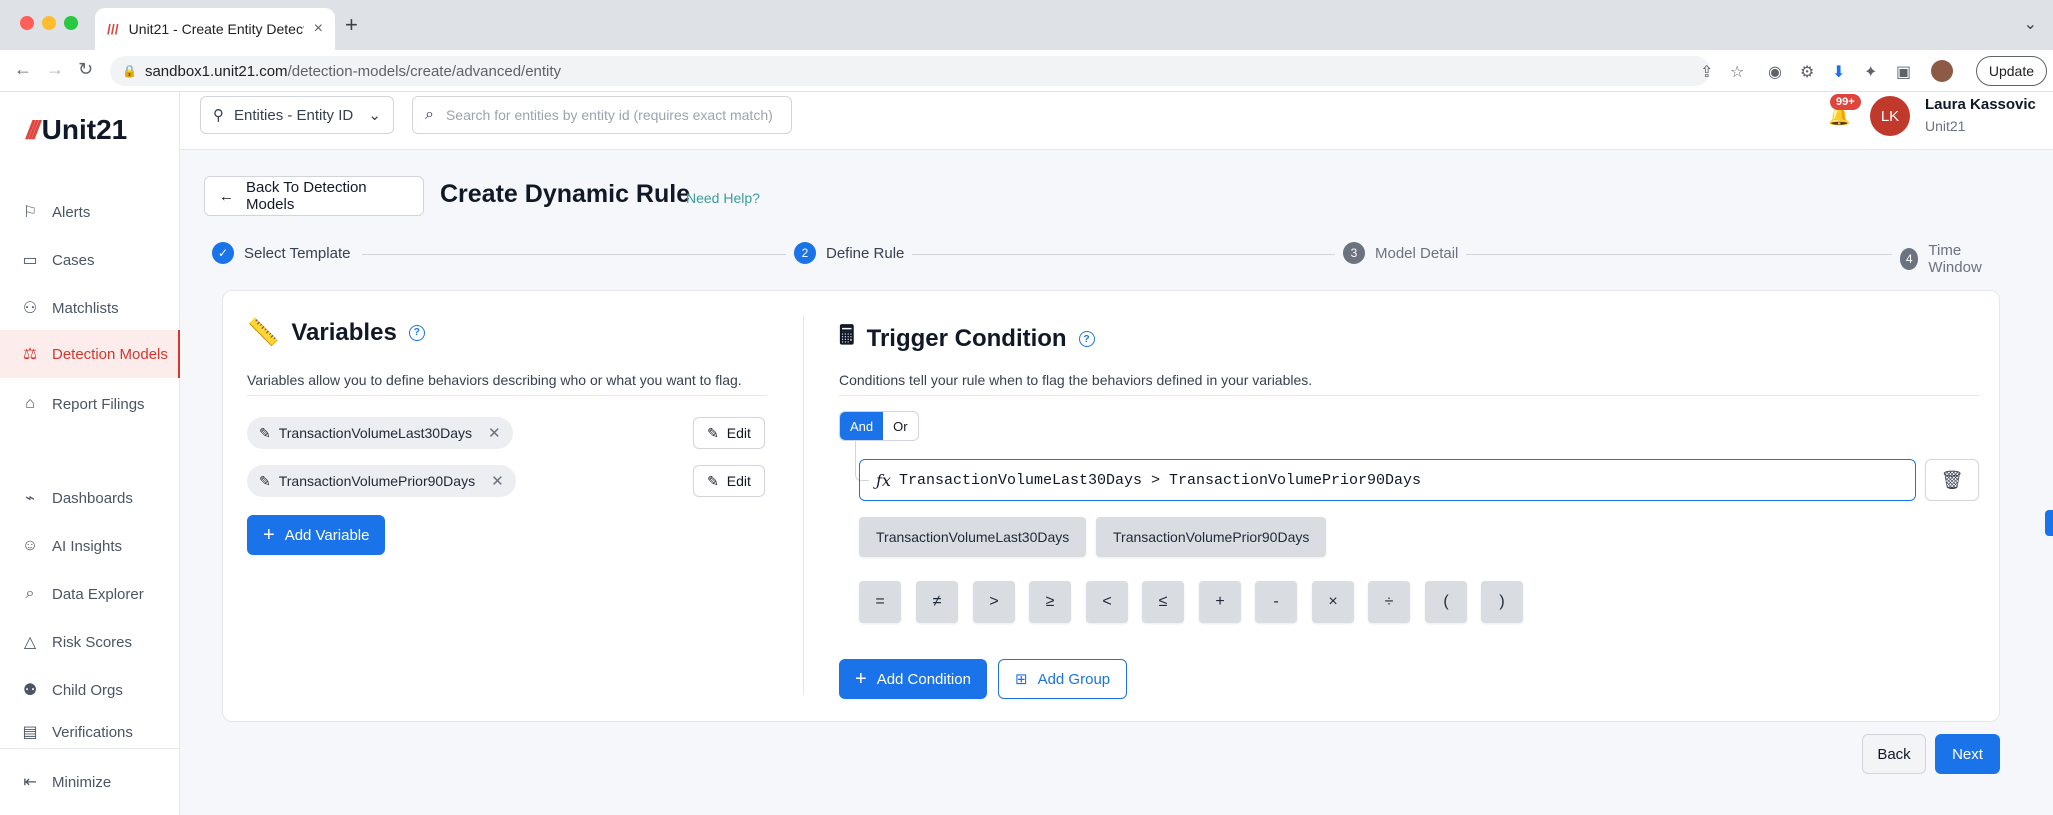  I want to click on delete-condition-button: 🗑, so click(1952, 480).